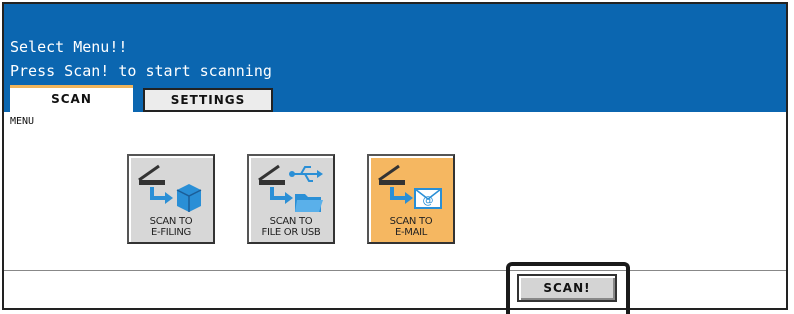 This screenshot has width=794, height=314. I want to click on scan-to-file-usb-button: SCAN TO FILE OR USB, so click(291, 199).